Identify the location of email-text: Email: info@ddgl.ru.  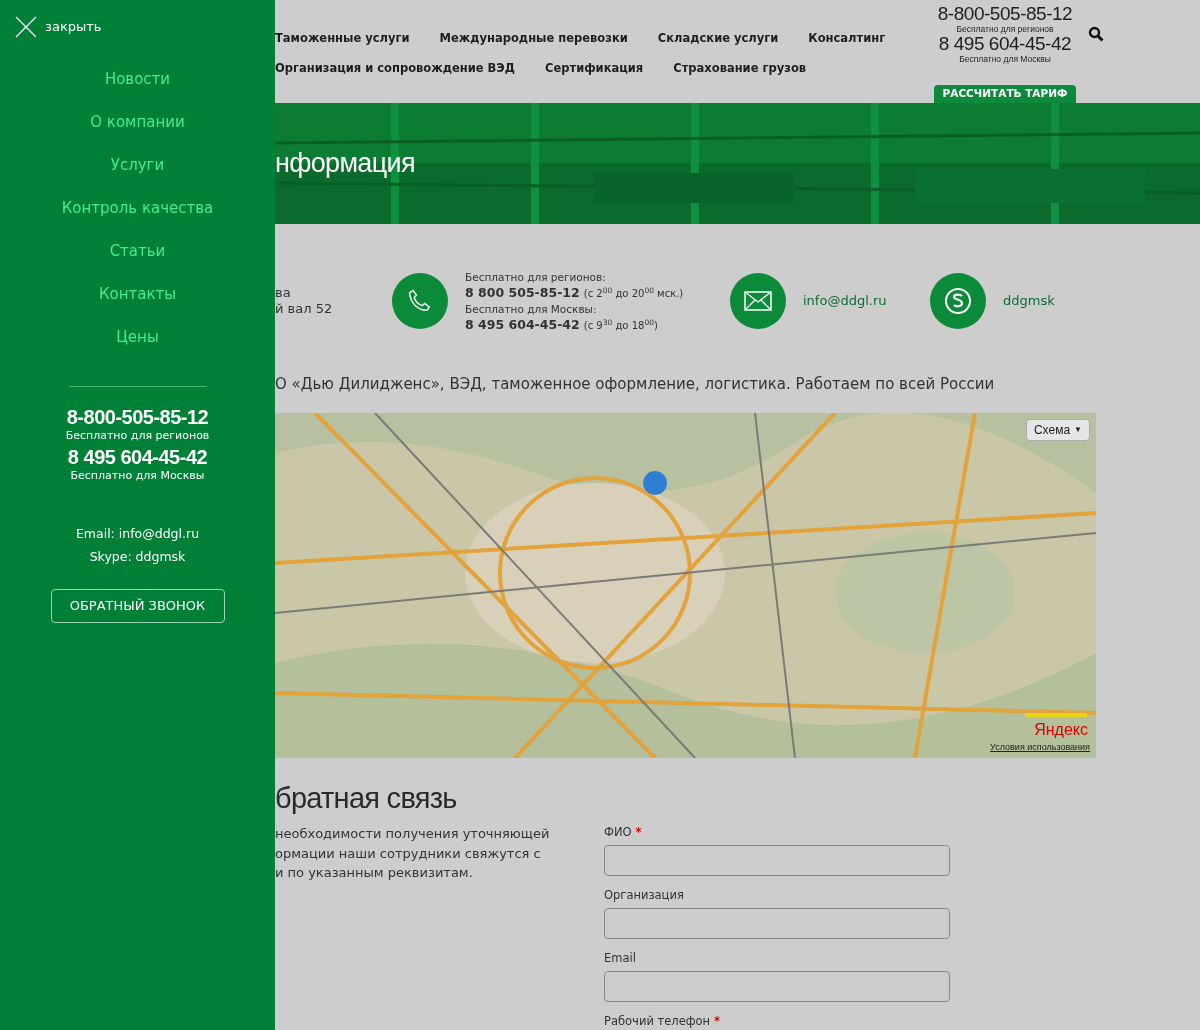
(137, 534).